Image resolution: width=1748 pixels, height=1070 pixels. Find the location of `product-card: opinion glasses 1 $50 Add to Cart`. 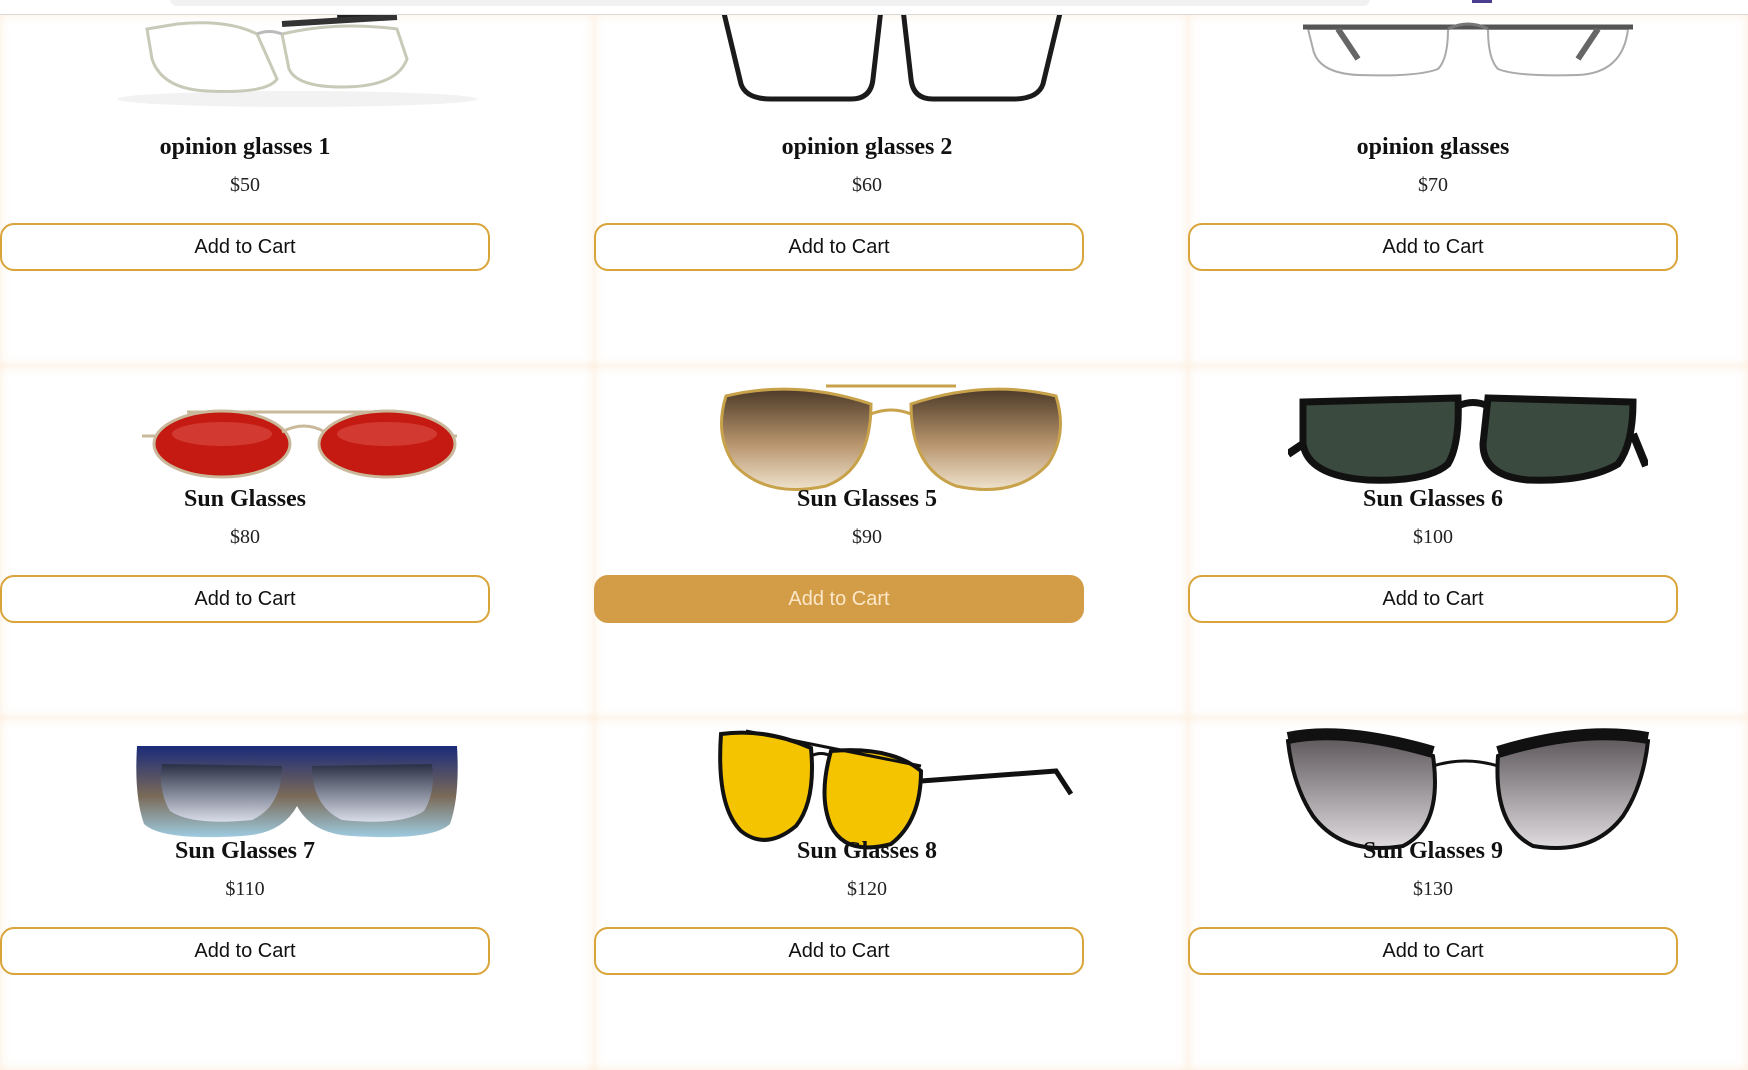

product-card: opinion glasses 1 $50 Add to Cart is located at coordinates (297, 183).